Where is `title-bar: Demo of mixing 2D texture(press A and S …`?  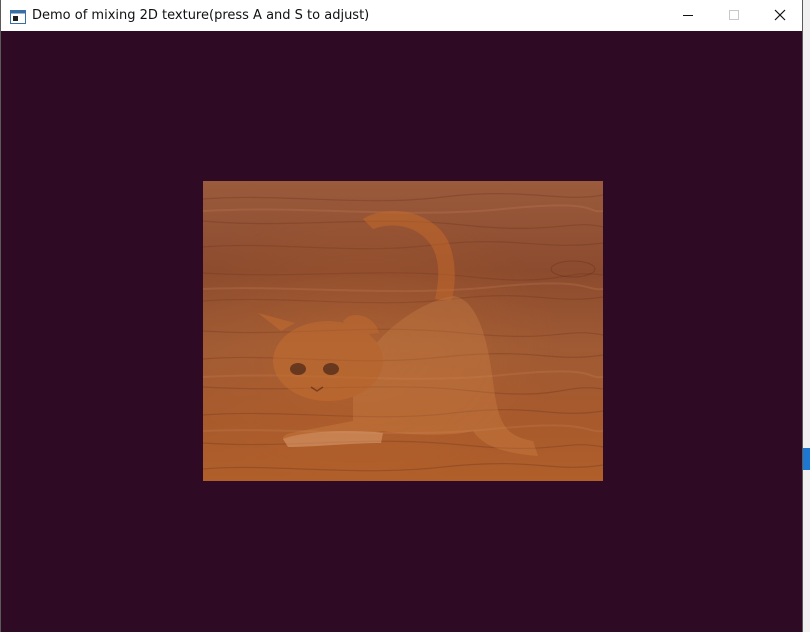 title-bar: Demo of mixing 2D texture(press A and S … is located at coordinates (401, 15).